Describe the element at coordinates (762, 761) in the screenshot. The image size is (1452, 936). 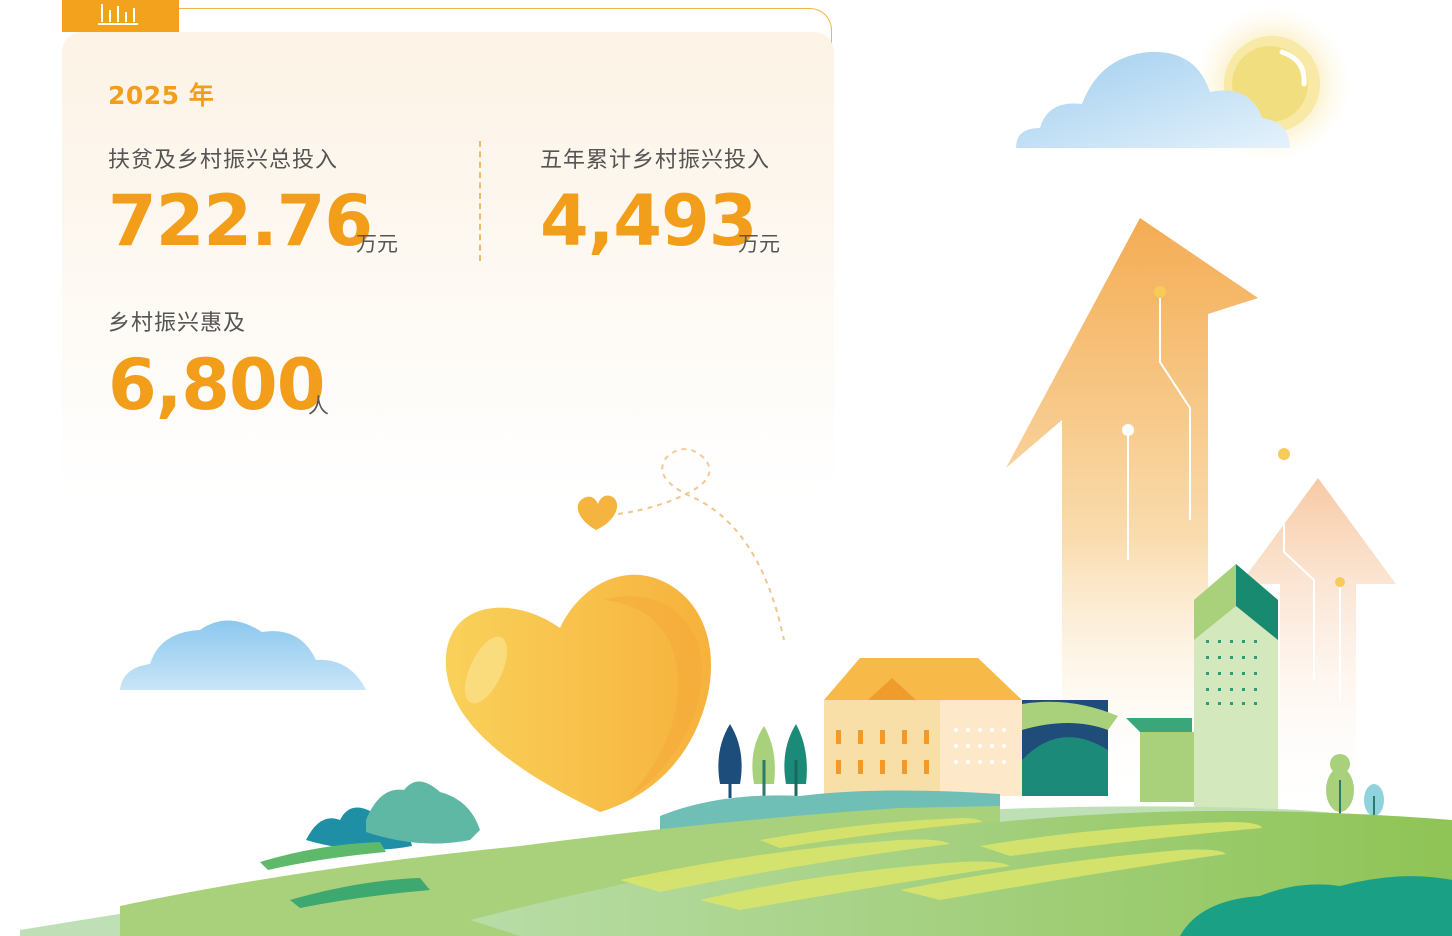
I see `tree-icon` at that location.